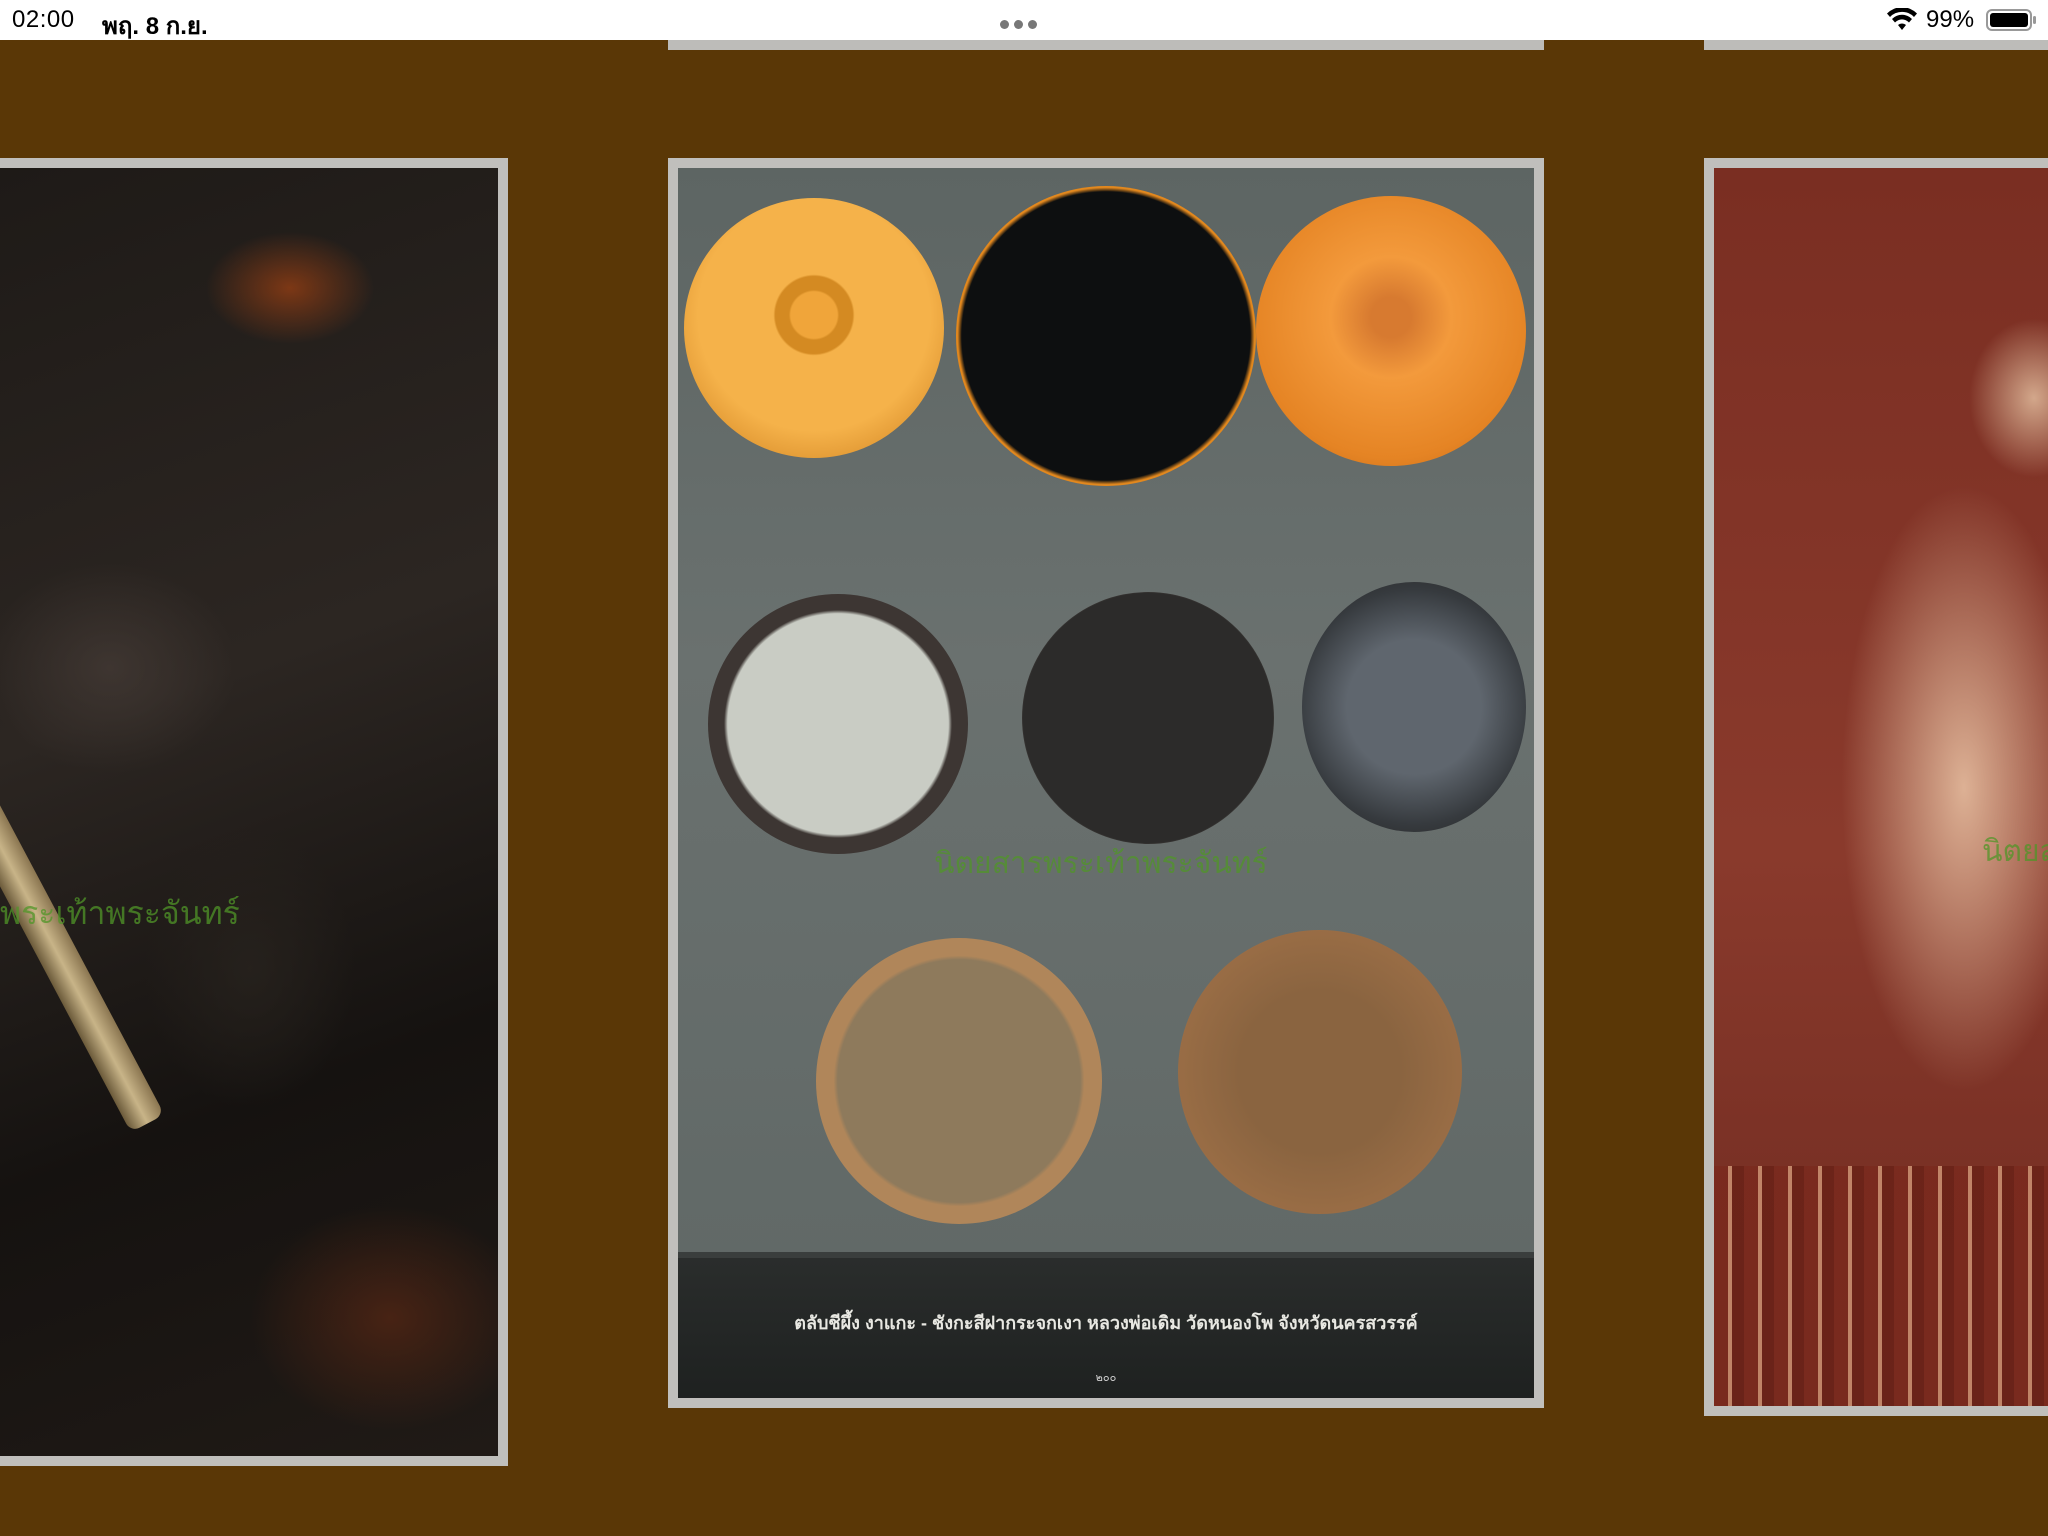  I want to click on status-bar: 02:00 พฤ. 8 ก.ย. 99%, so click(1024, 20).